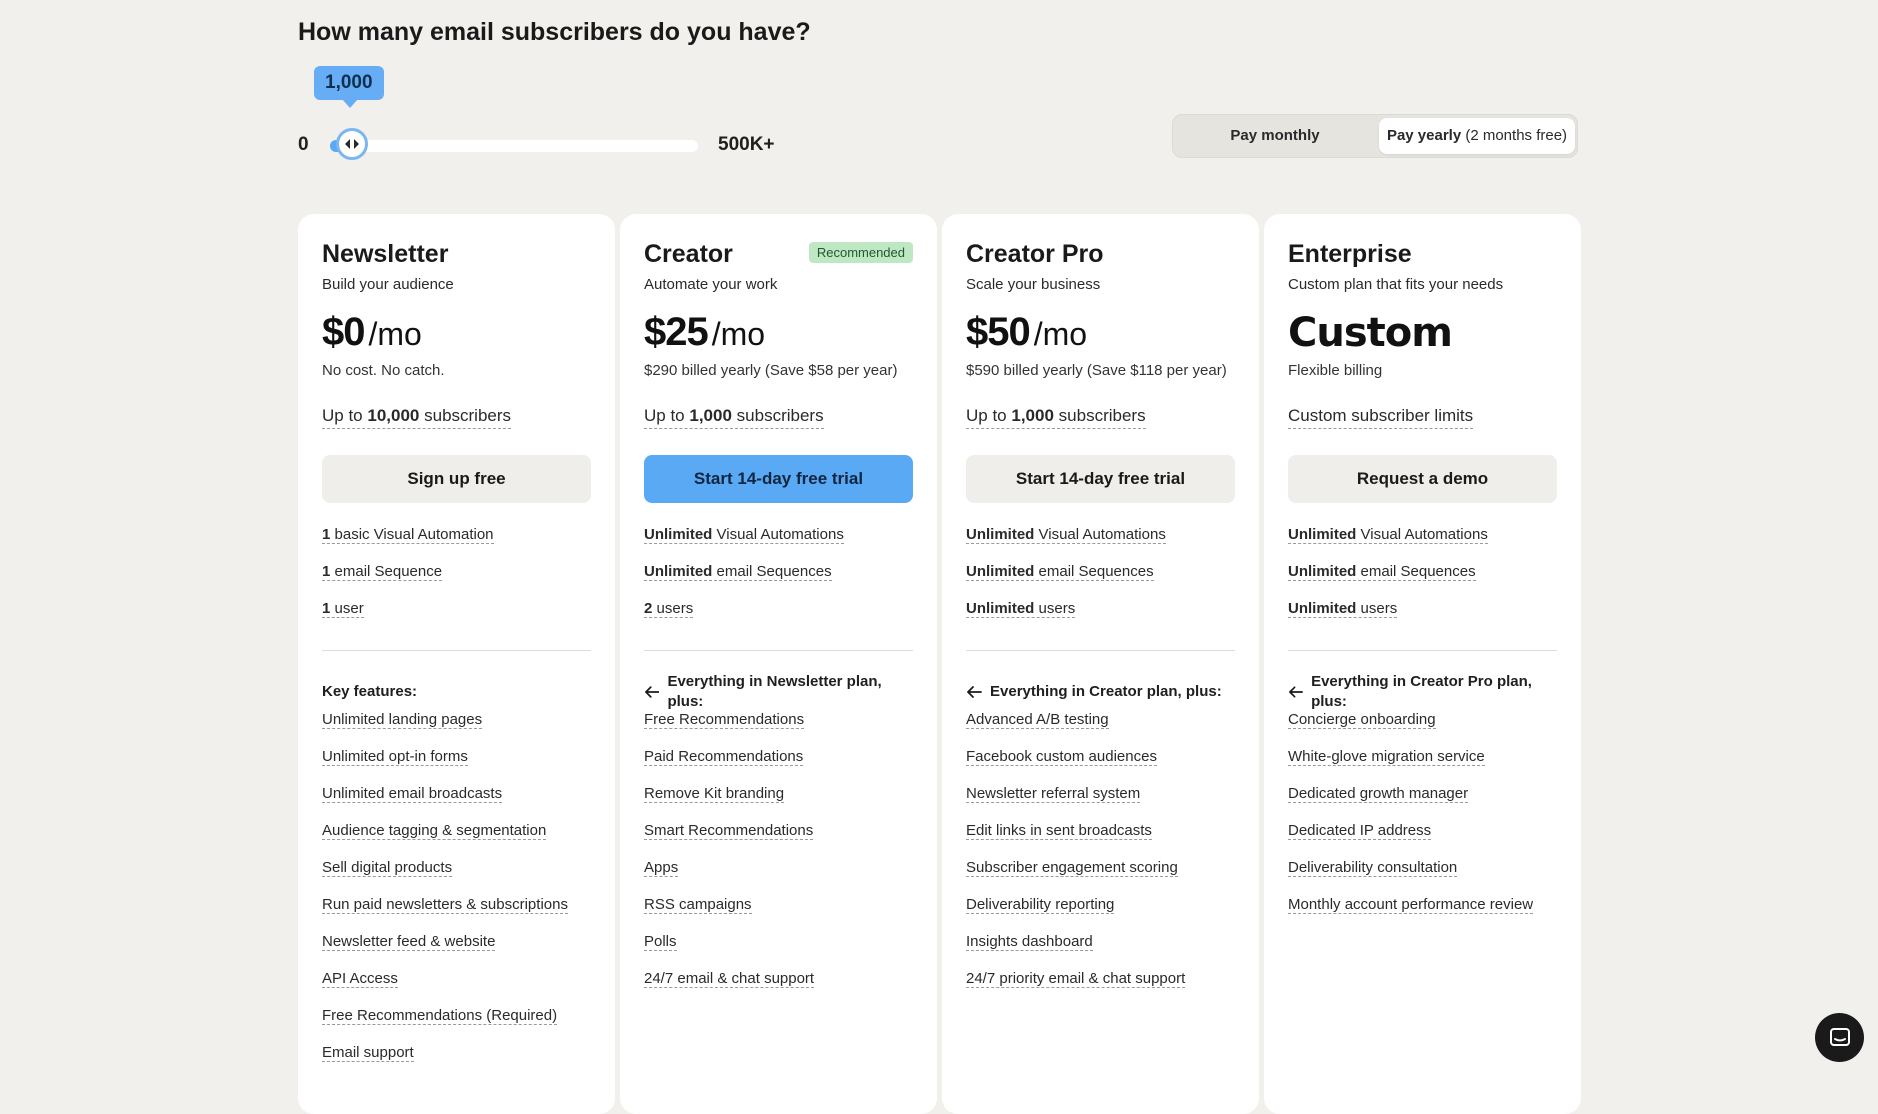 The height and width of the screenshot is (1114, 1878). Describe the element at coordinates (456, 1061) in the screenshot. I see `feature-item: Email support` at that location.